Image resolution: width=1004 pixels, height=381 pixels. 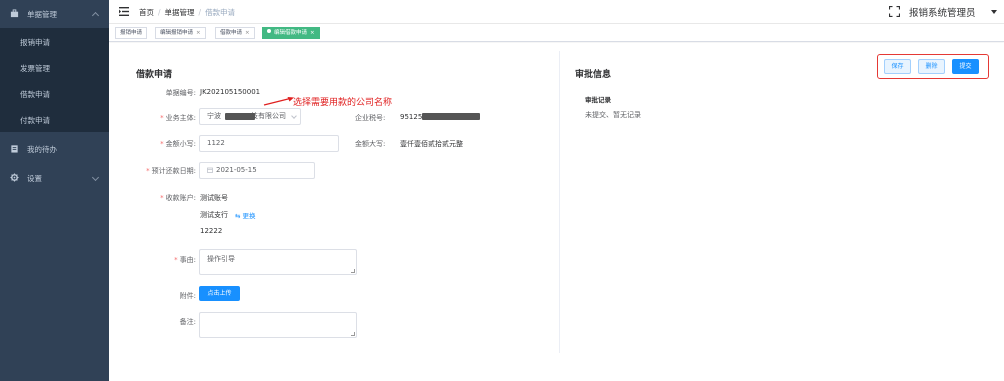 What do you see at coordinates (14, 149) in the screenshot?
I see `clipboard-icon` at bounding box center [14, 149].